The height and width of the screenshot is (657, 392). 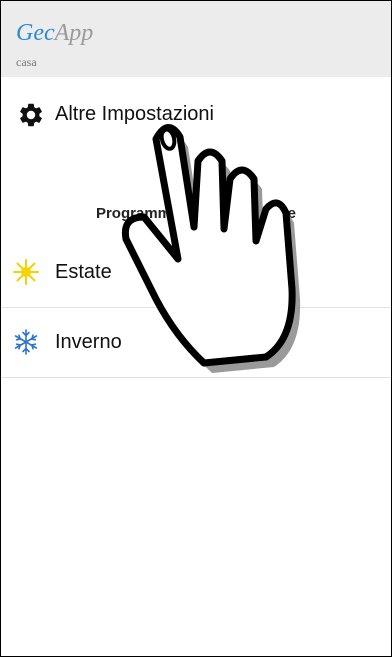 What do you see at coordinates (196, 272) in the screenshot?
I see `mode-item-estate: Estate` at bounding box center [196, 272].